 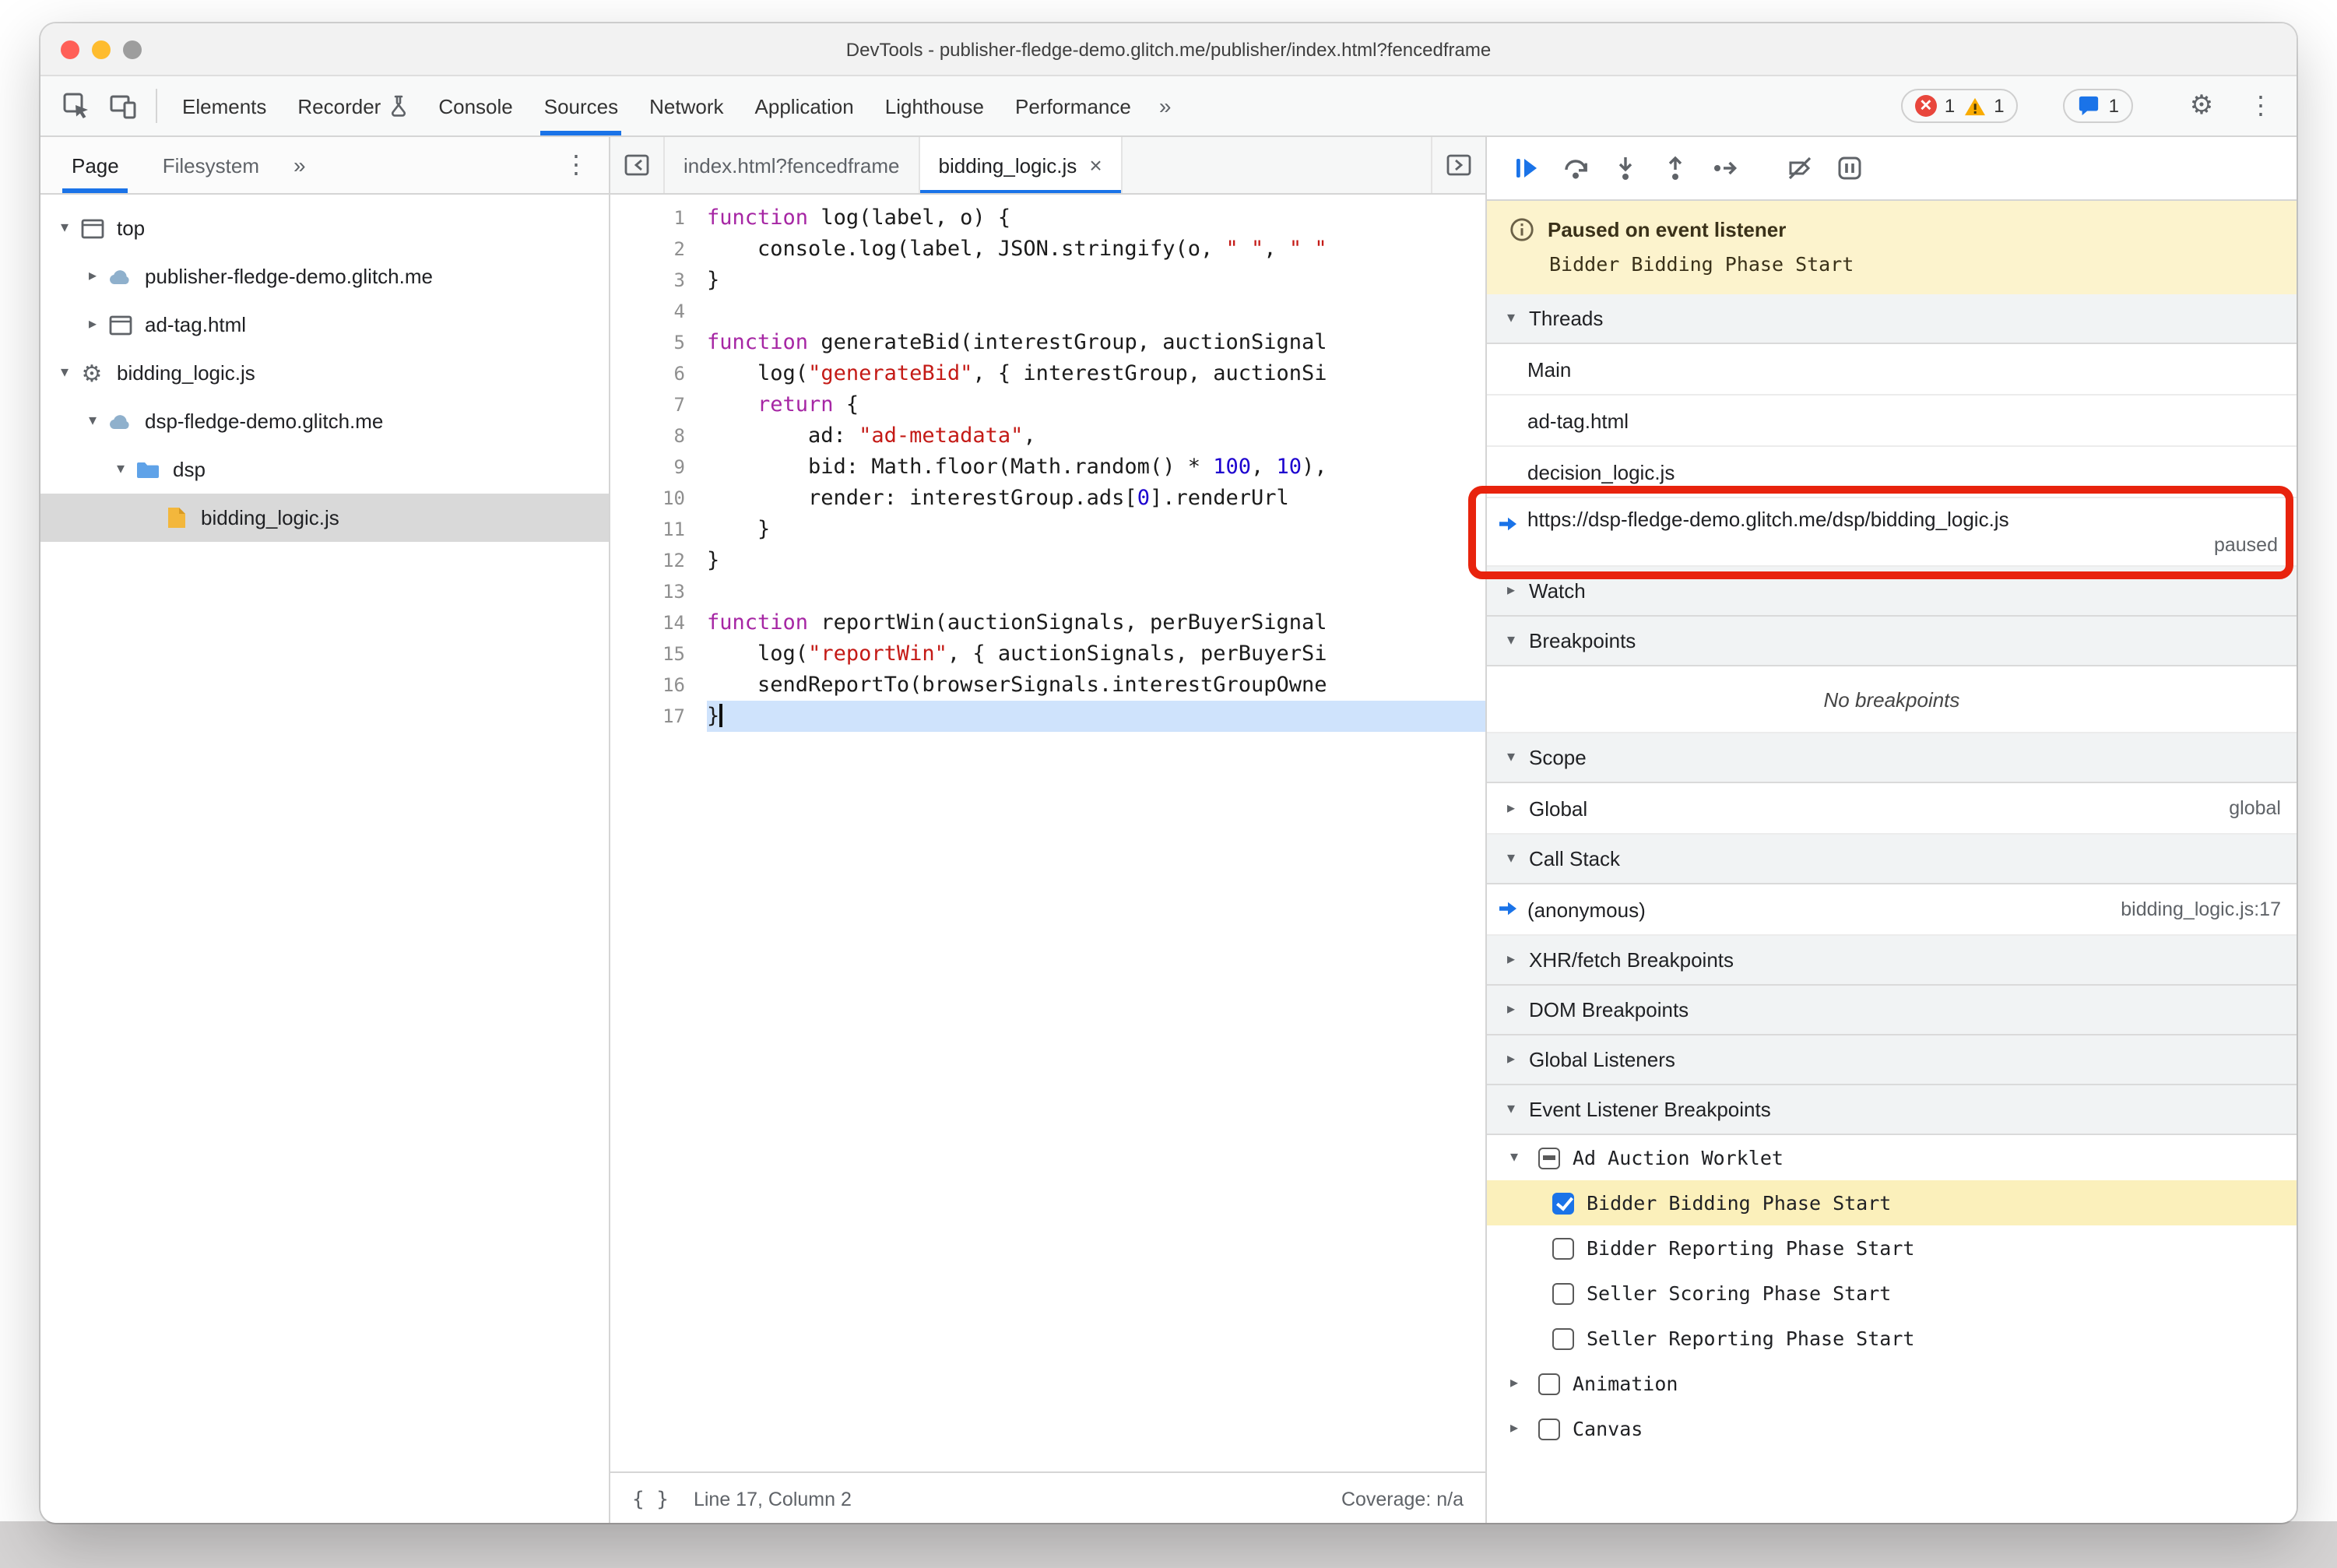 I want to click on tab-performance: Performance, so click(x=1073, y=105).